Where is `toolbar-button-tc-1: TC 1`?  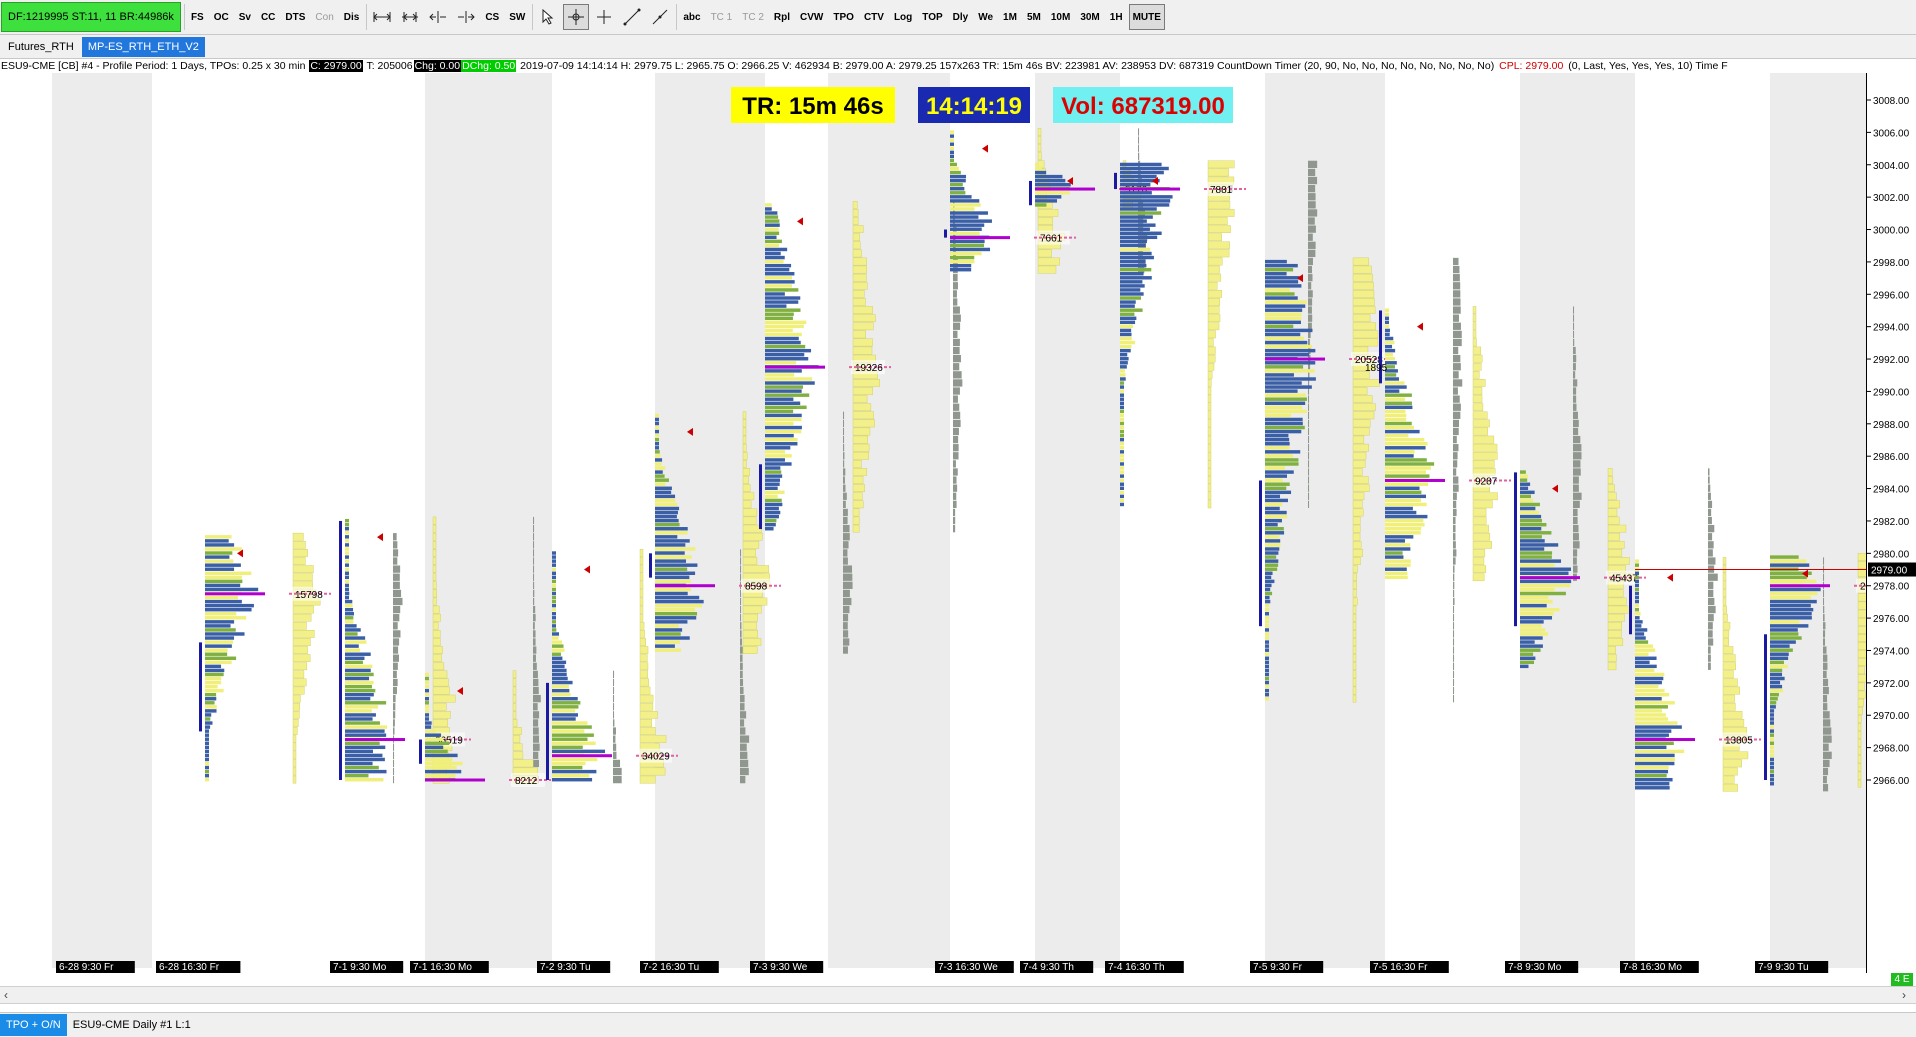
toolbar-button-tc-1: TC 1 is located at coordinates (722, 17).